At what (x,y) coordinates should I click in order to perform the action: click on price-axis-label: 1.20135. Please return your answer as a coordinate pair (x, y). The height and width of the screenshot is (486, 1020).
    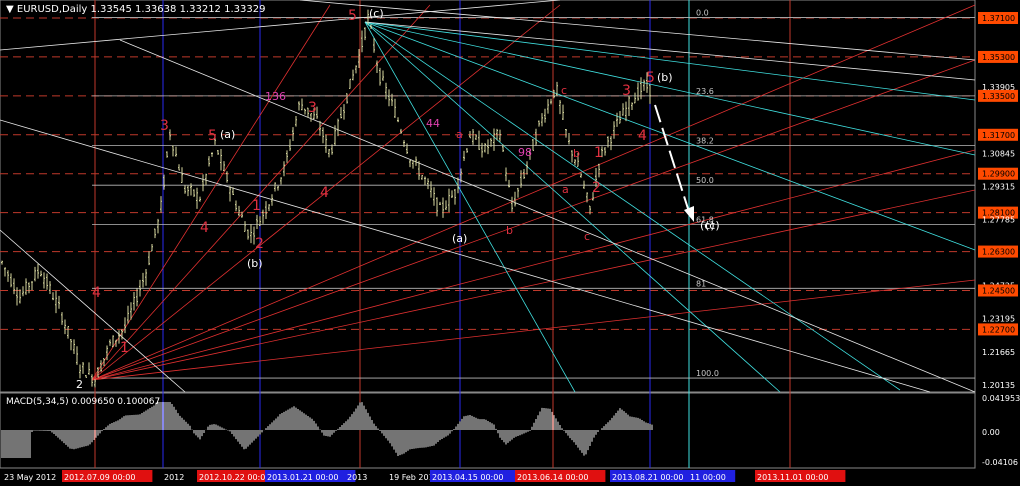
    Looking at the image, I should click on (998, 385).